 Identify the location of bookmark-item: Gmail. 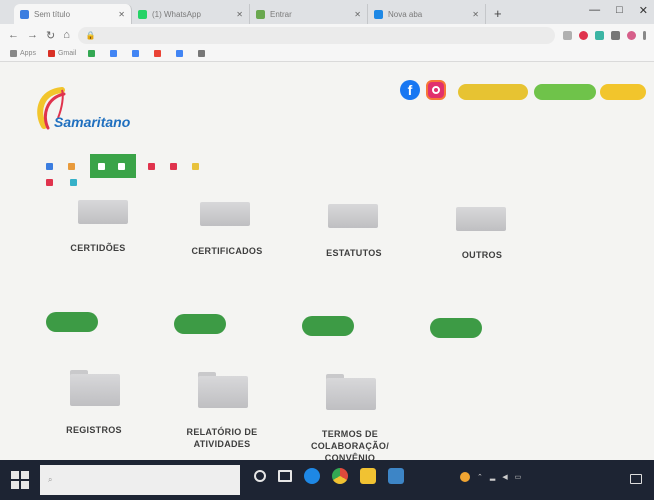
(61, 53).